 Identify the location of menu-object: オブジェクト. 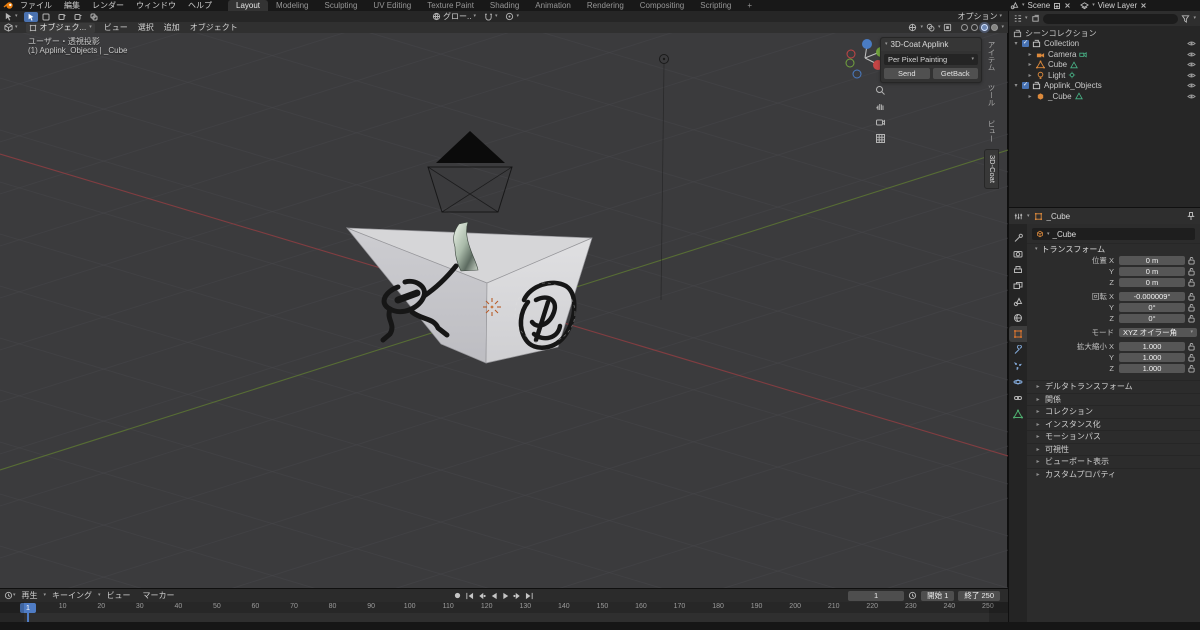
(214, 27).